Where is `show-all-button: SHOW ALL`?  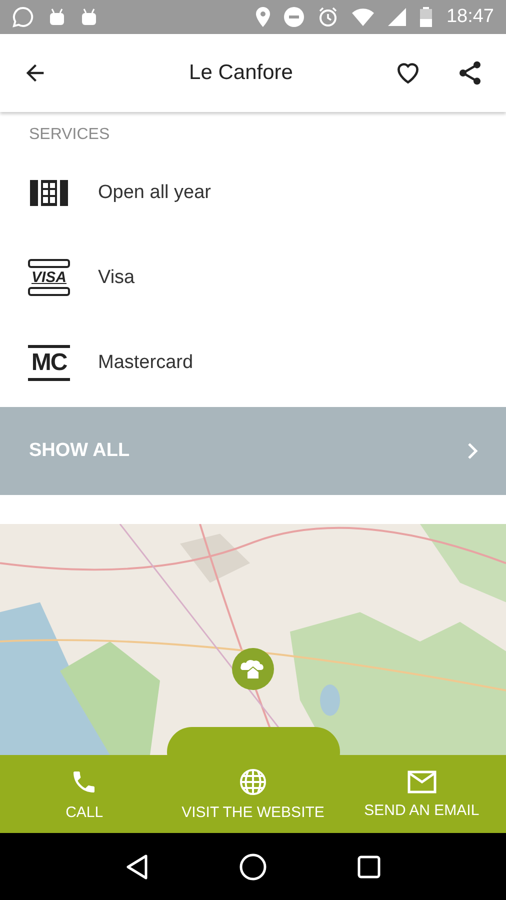
show-all-button: SHOW ALL is located at coordinates (253, 451).